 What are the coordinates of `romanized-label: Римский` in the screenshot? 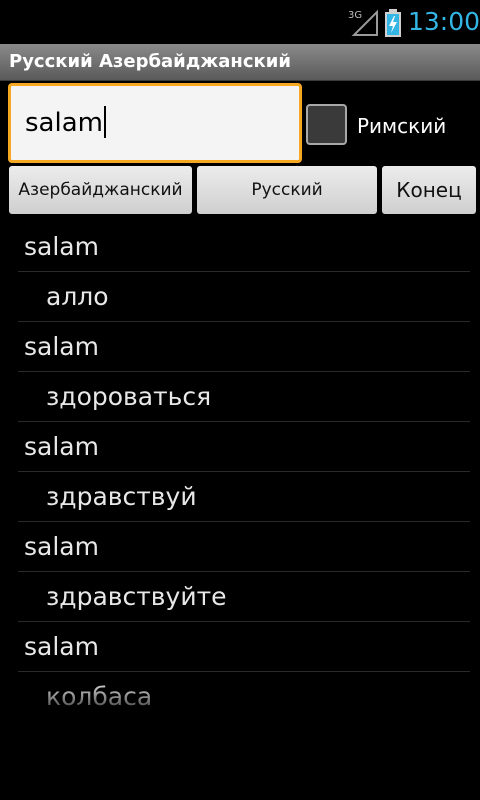 It's located at (402, 126).